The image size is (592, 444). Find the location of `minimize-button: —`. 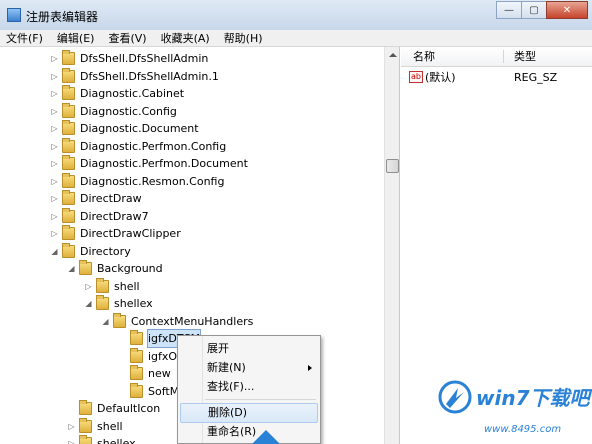

minimize-button: — is located at coordinates (509, 10).